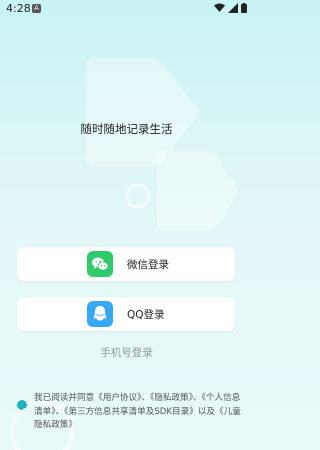 This screenshot has height=450, width=320. Describe the element at coordinates (64, 398) in the screenshot. I see `agreement-prefix: 我已阅读并同意` at that location.